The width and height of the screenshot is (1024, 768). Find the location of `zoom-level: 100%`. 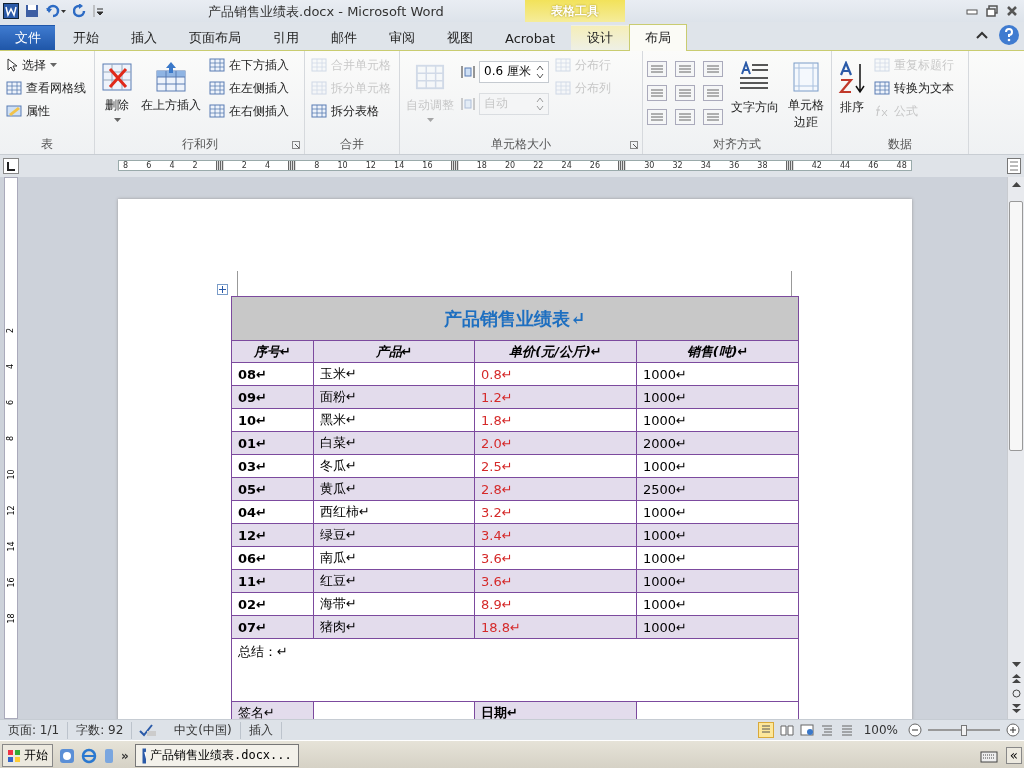

zoom-level: 100% is located at coordinates (880, 730).